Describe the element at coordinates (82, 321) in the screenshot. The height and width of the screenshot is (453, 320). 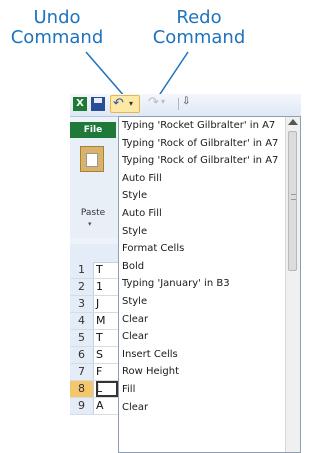
I see `row-header: 4` at that location.